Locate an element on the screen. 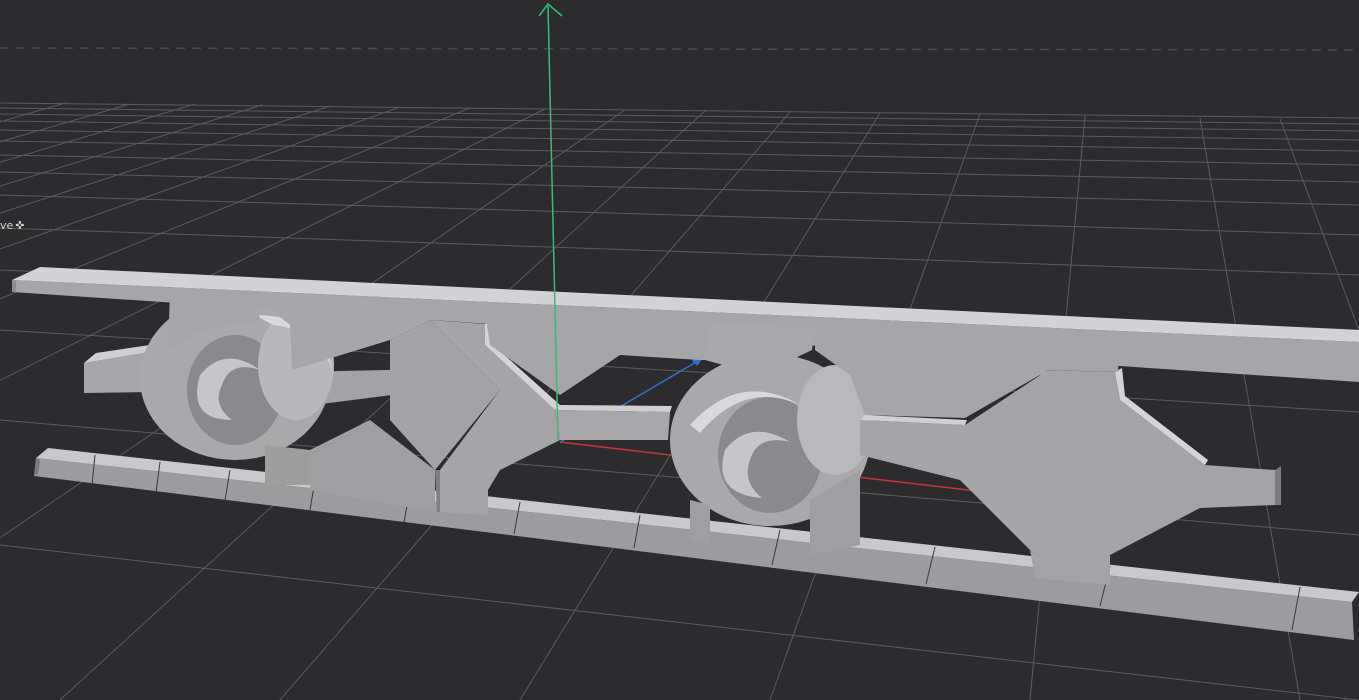 The image size is (1359, 700). y-axis-arrowhead is located at coordinates (550, 9).